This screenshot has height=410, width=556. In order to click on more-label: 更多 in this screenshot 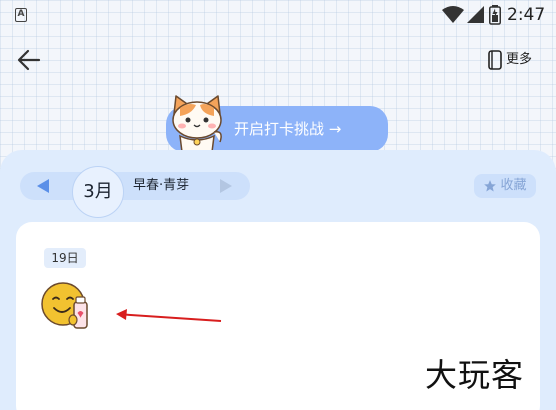, I will do `click(519, 59)`.